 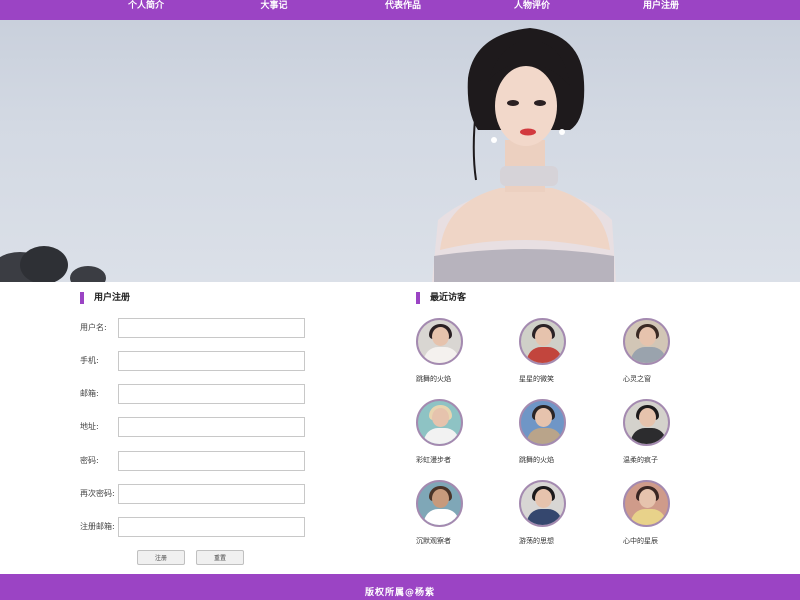 What do you see at coordinates (146, 7) in the screenshot?
I see `nav-item-profile: 个人简介` at bounding box center [146, 7].